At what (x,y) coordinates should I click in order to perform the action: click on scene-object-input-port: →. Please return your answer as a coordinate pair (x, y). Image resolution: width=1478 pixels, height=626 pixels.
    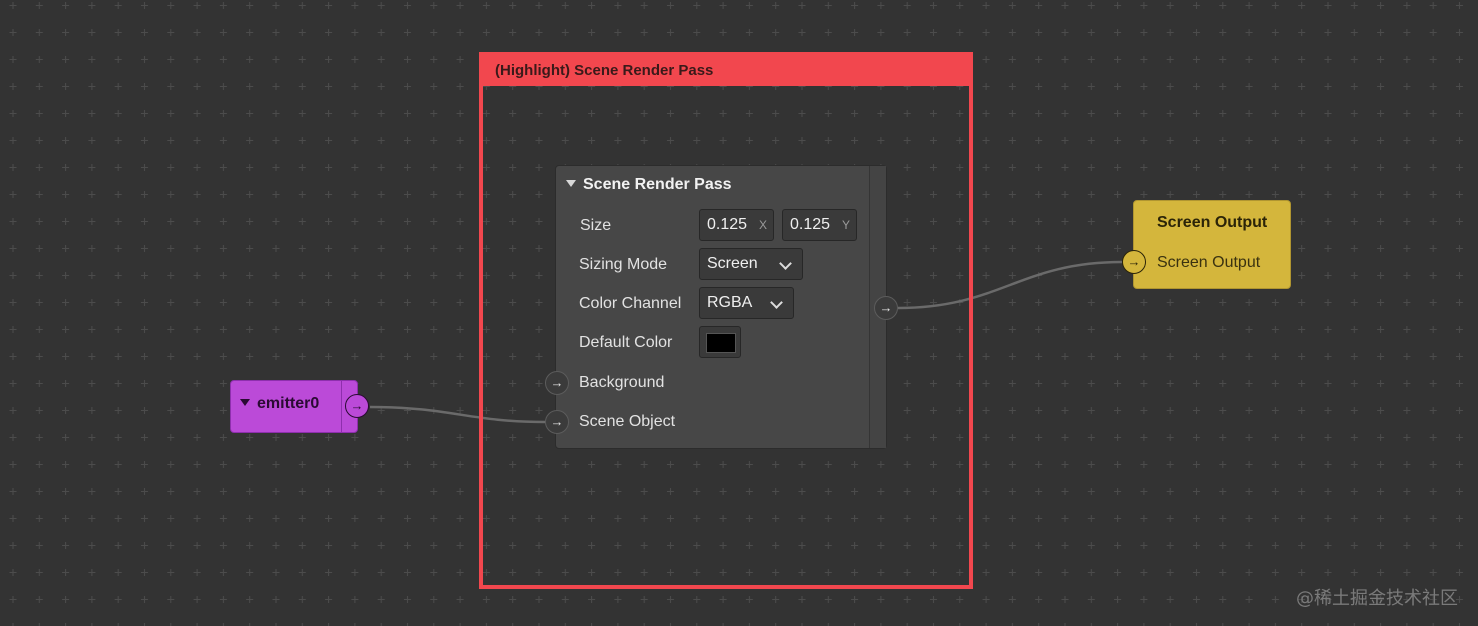
    Looking at the image, I should click on (557, 422).